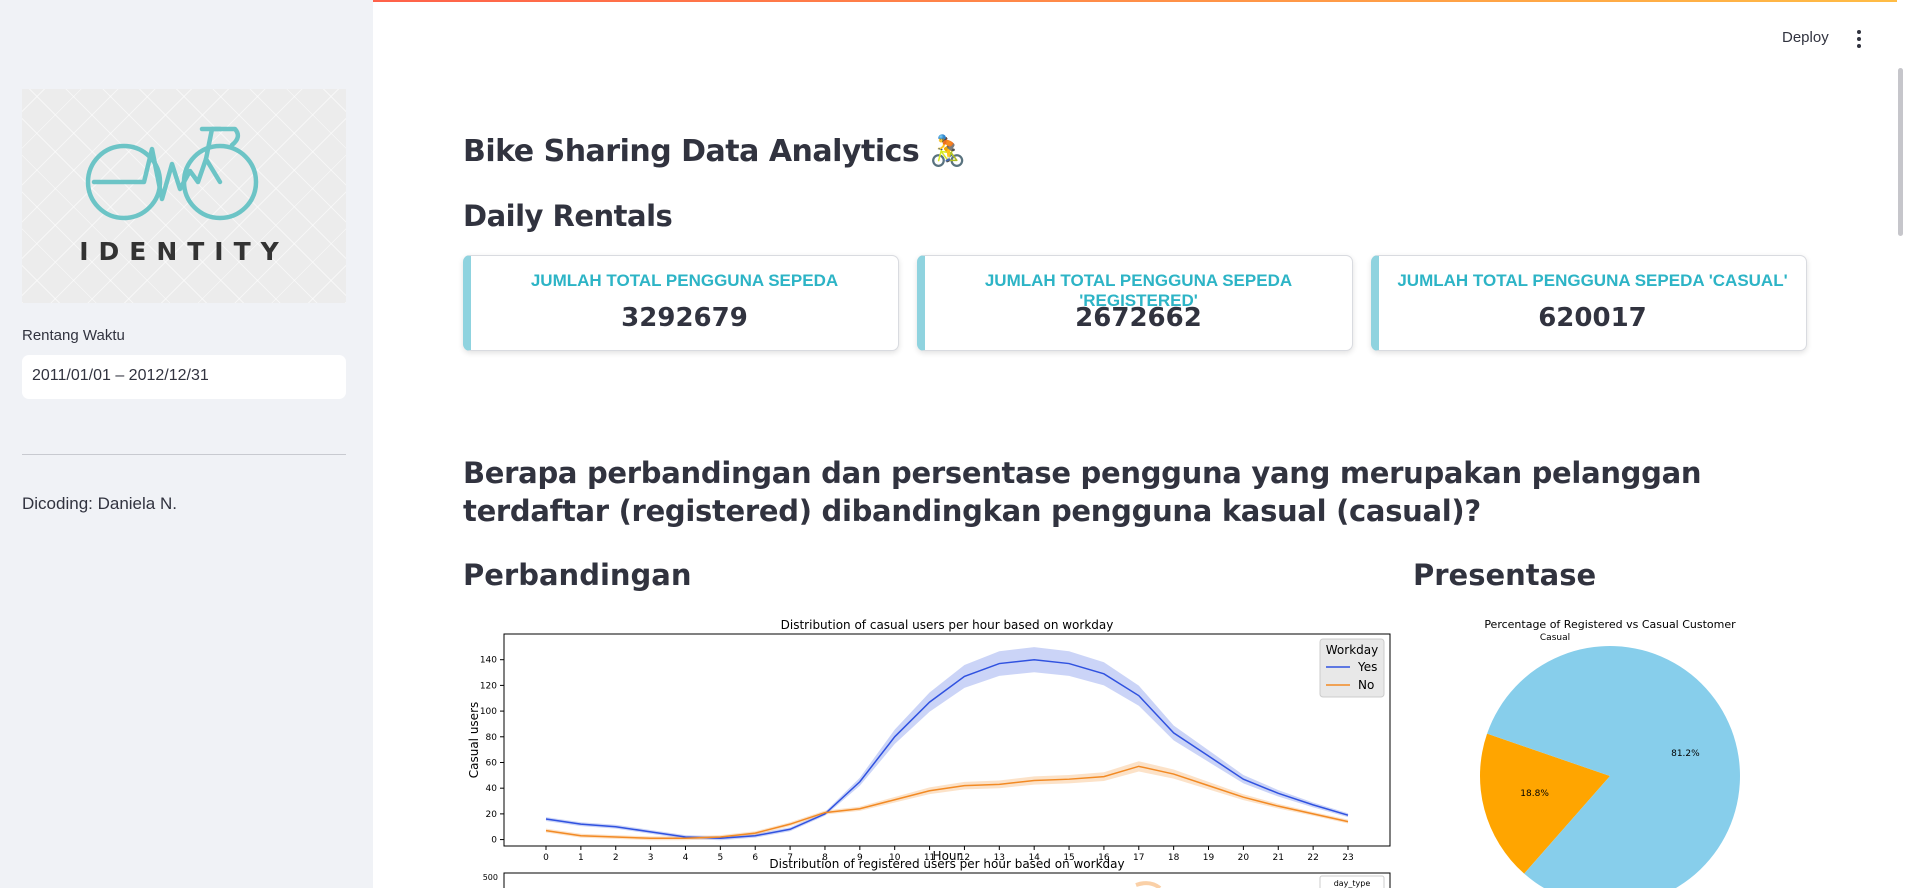 This screenshot has height=888, width=1908. I want to click on y-tick-label: 0, so click(494, 841).